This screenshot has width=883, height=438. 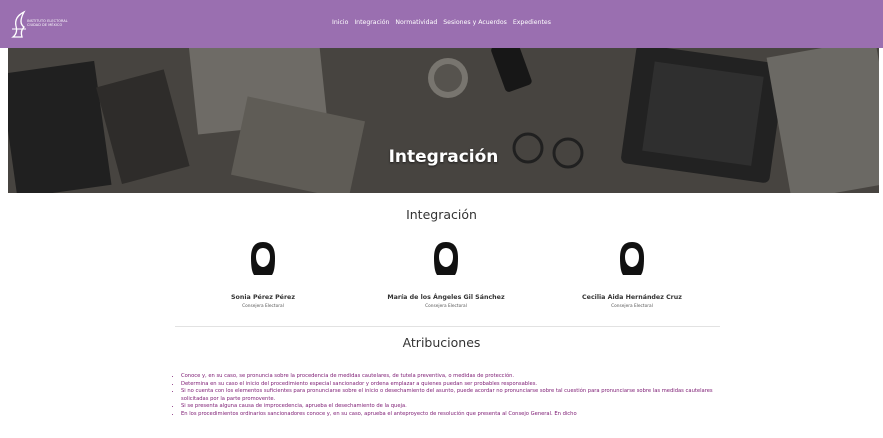 What do you see at coordinates (532, 22) in the screenshot?
I see `nav-link-expedientes: Expedientes` at bounding box center [532, 22].